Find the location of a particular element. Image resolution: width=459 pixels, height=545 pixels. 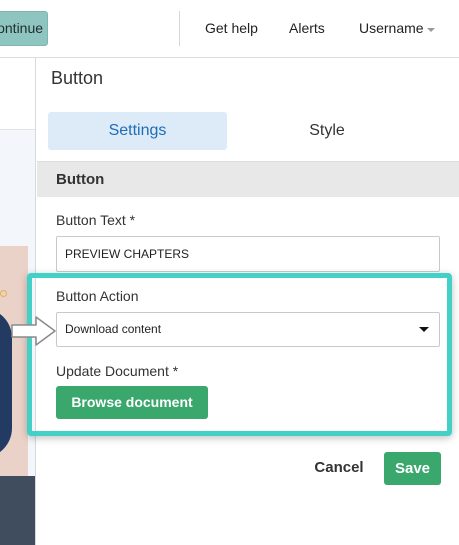

section-header: Button is located at coordinates (248, 179).